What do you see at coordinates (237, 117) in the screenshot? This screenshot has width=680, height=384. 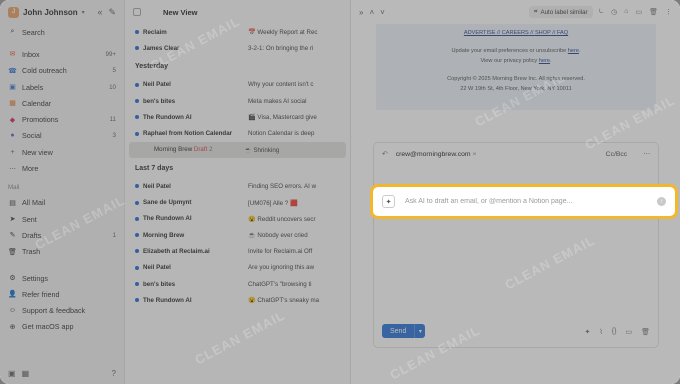 I see `table-row: The Rundown AI 🎬 Visa, Mastercard give` at bounding box center [237, 117].